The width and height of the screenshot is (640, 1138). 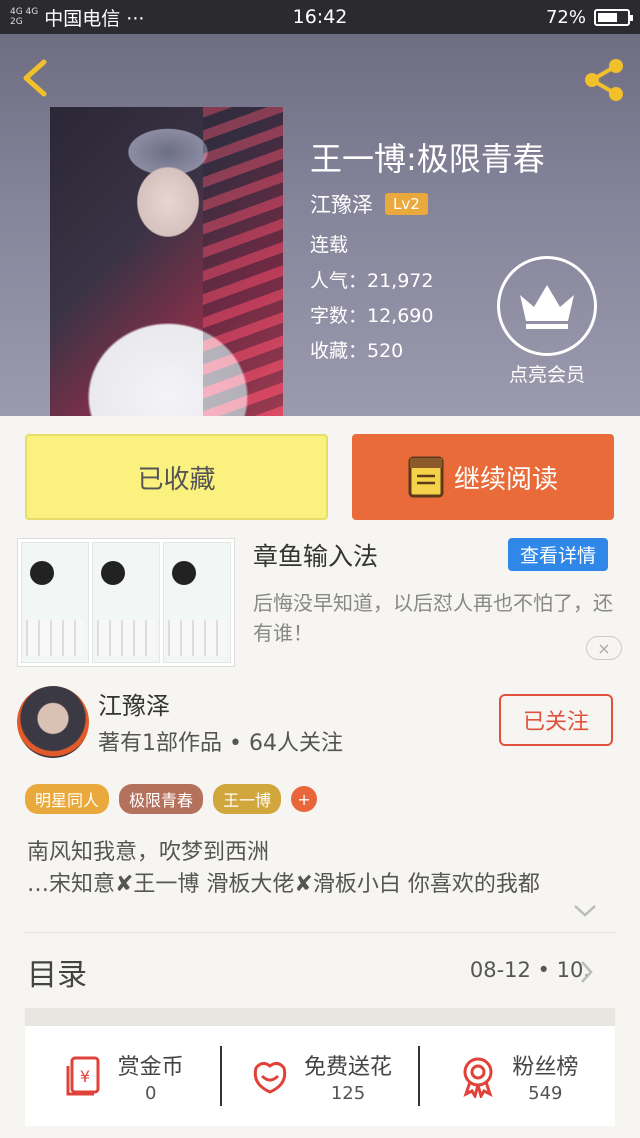 What do you see at coordinates (220, 743) in the screenshot?
I see `author-stats: 著有1部作品 • 64人关注` at bounding box center [220, 743].